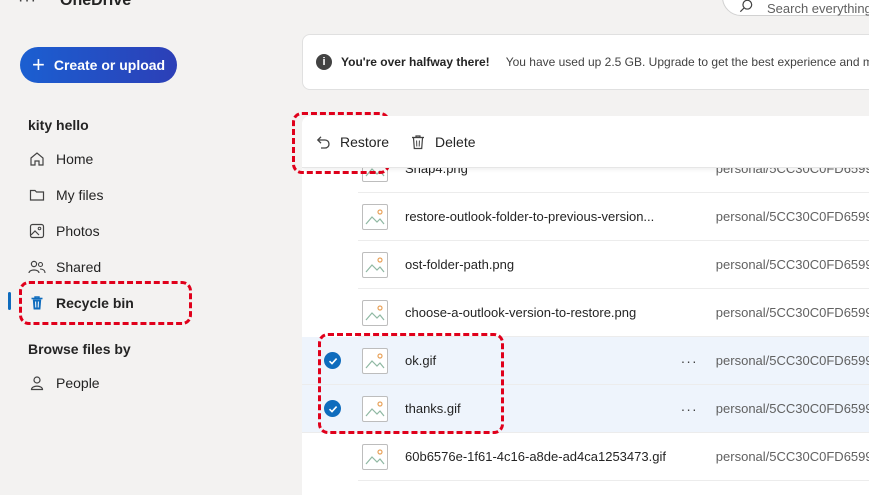  I want to click on search-input: Search everything, so click(818, 8).